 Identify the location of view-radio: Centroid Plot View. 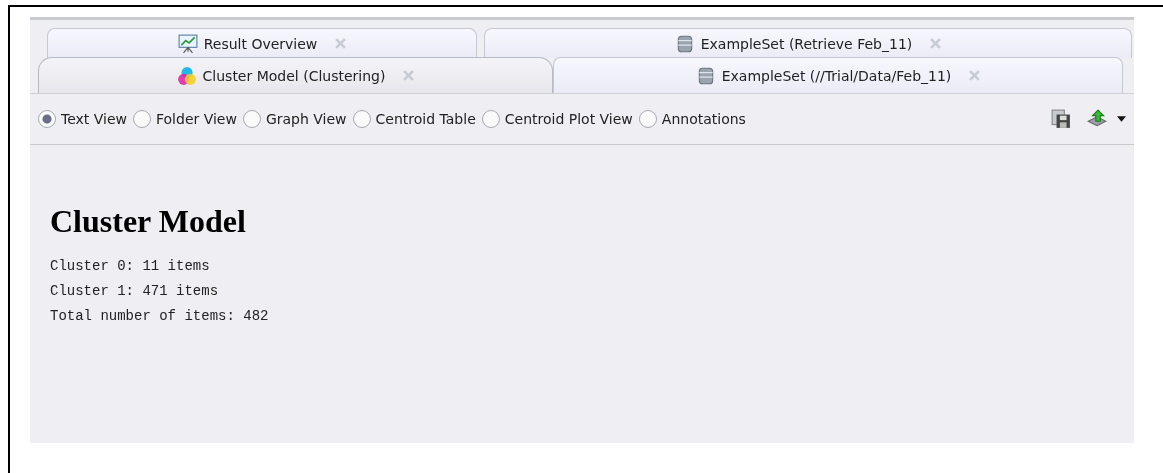
(557, 119).